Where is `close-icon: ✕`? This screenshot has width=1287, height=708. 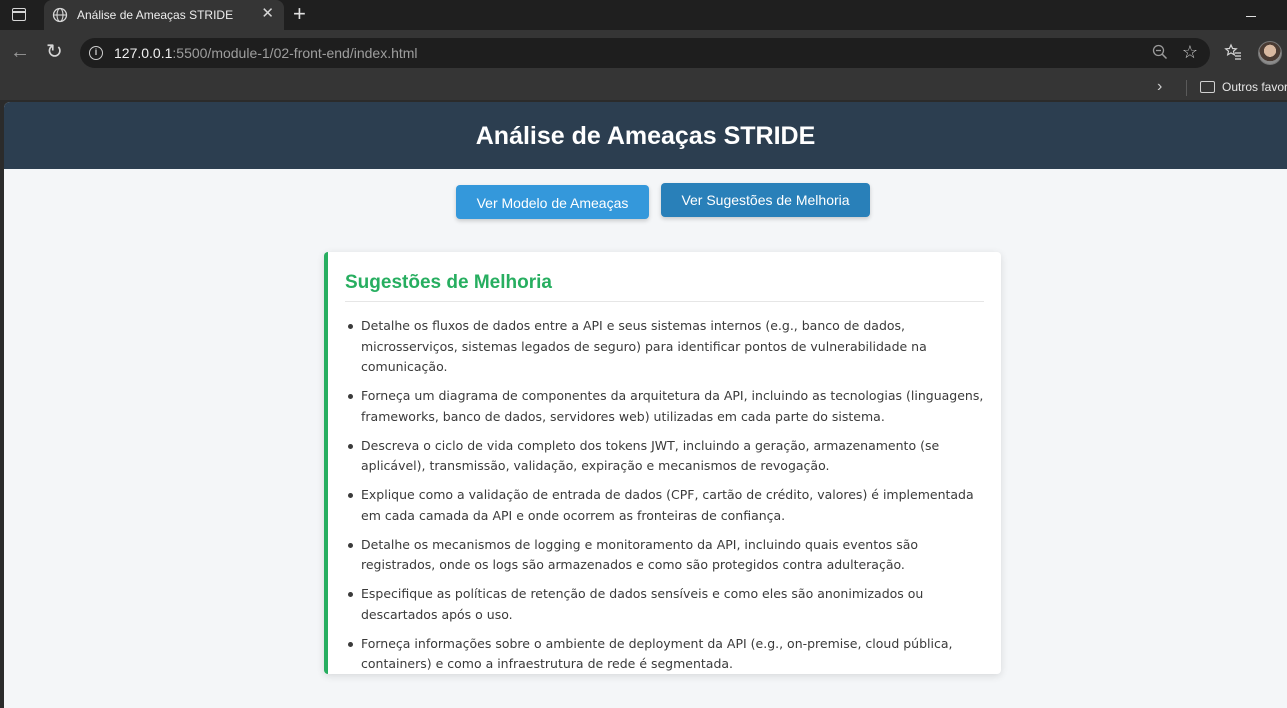 close-icon: ✕ is located at coordinates (267, 14).